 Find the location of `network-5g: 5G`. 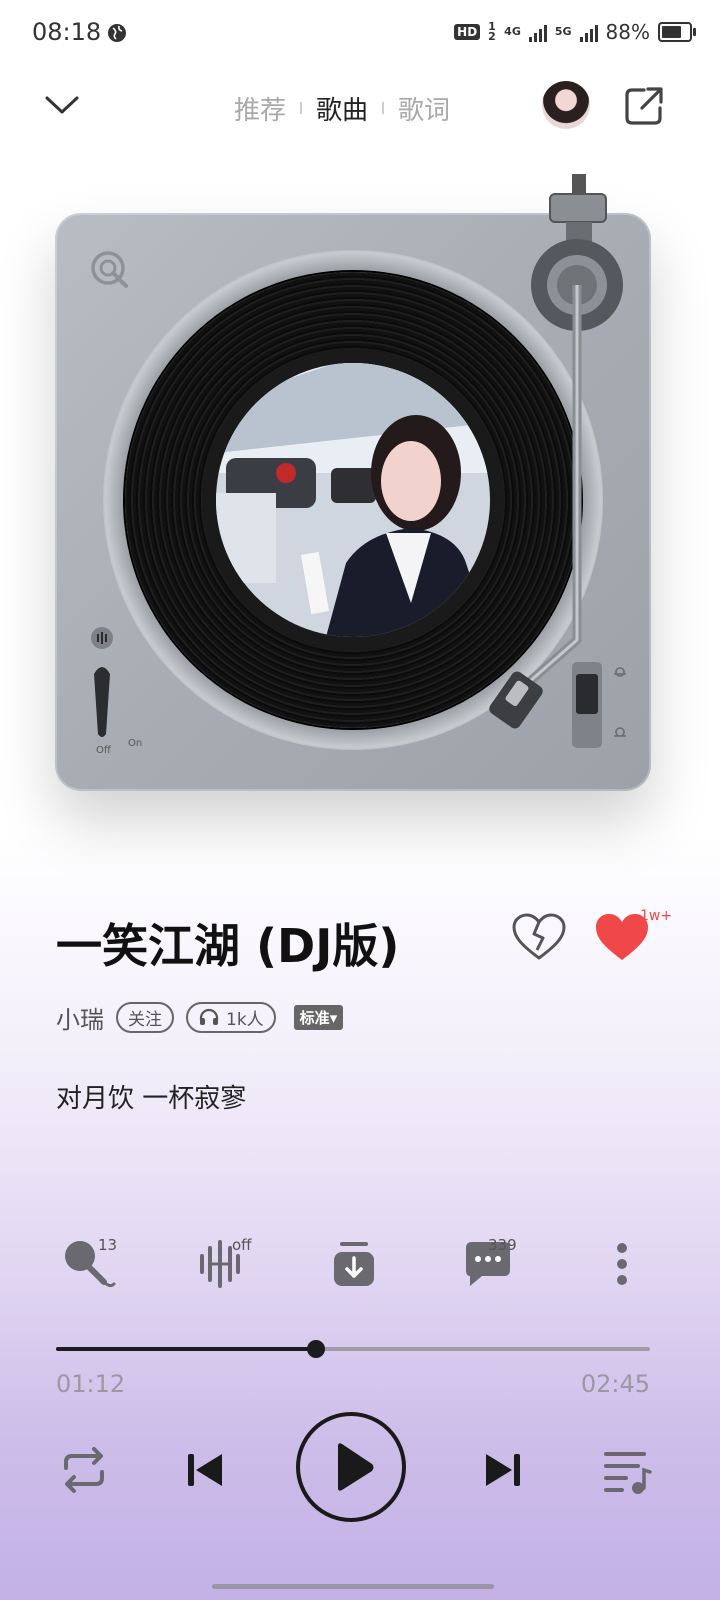

network-5g: 5G is located at coordinates (563, 31).